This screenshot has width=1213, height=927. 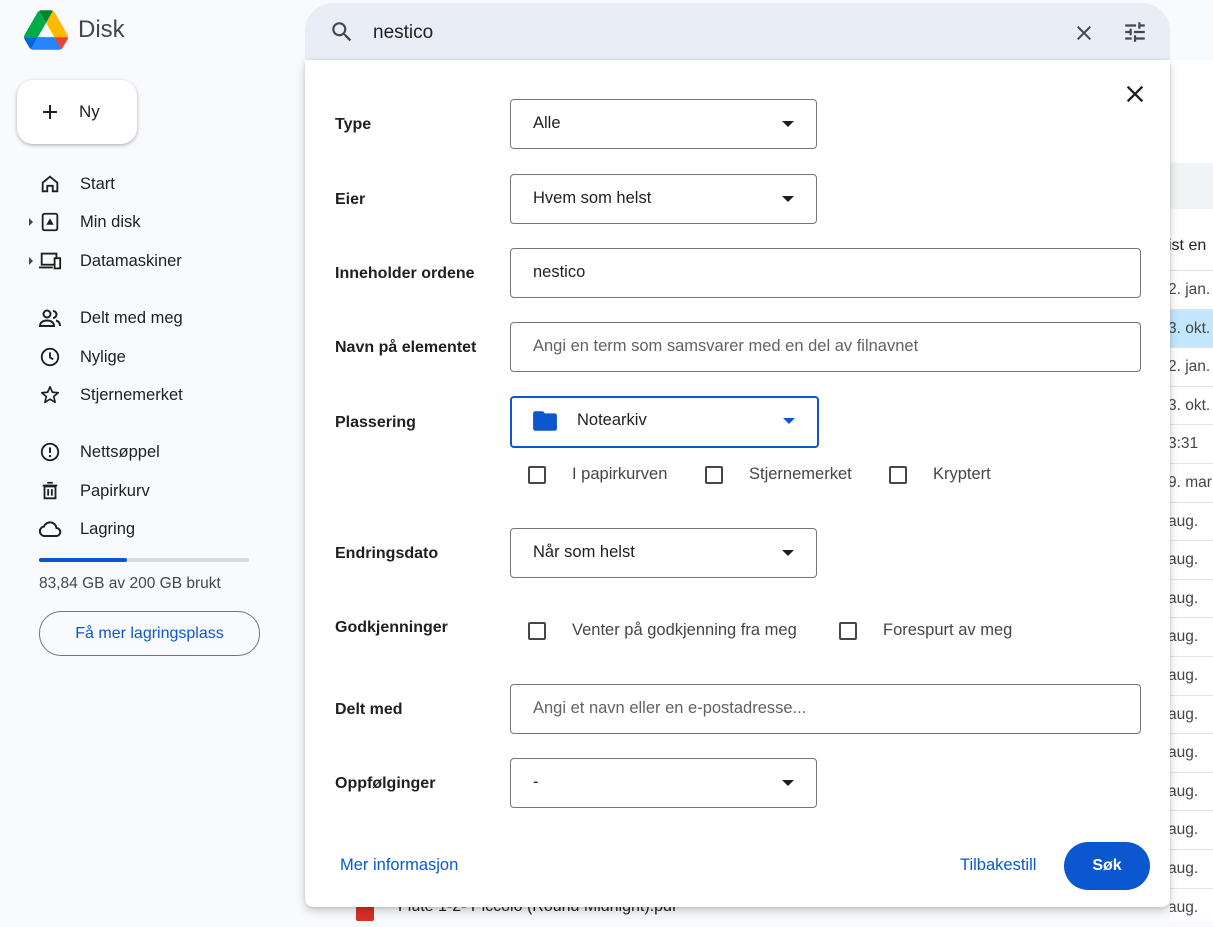 What do you see at coordinates (350, 199) in the screenshot?
I see `owner-label: Eier` at bounding box center [350, 199].